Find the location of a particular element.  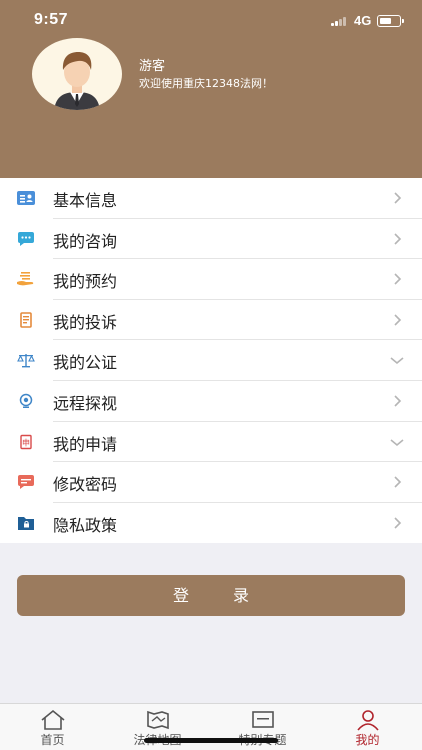

privacy-folder-icon is located at coordinates (26, 523).